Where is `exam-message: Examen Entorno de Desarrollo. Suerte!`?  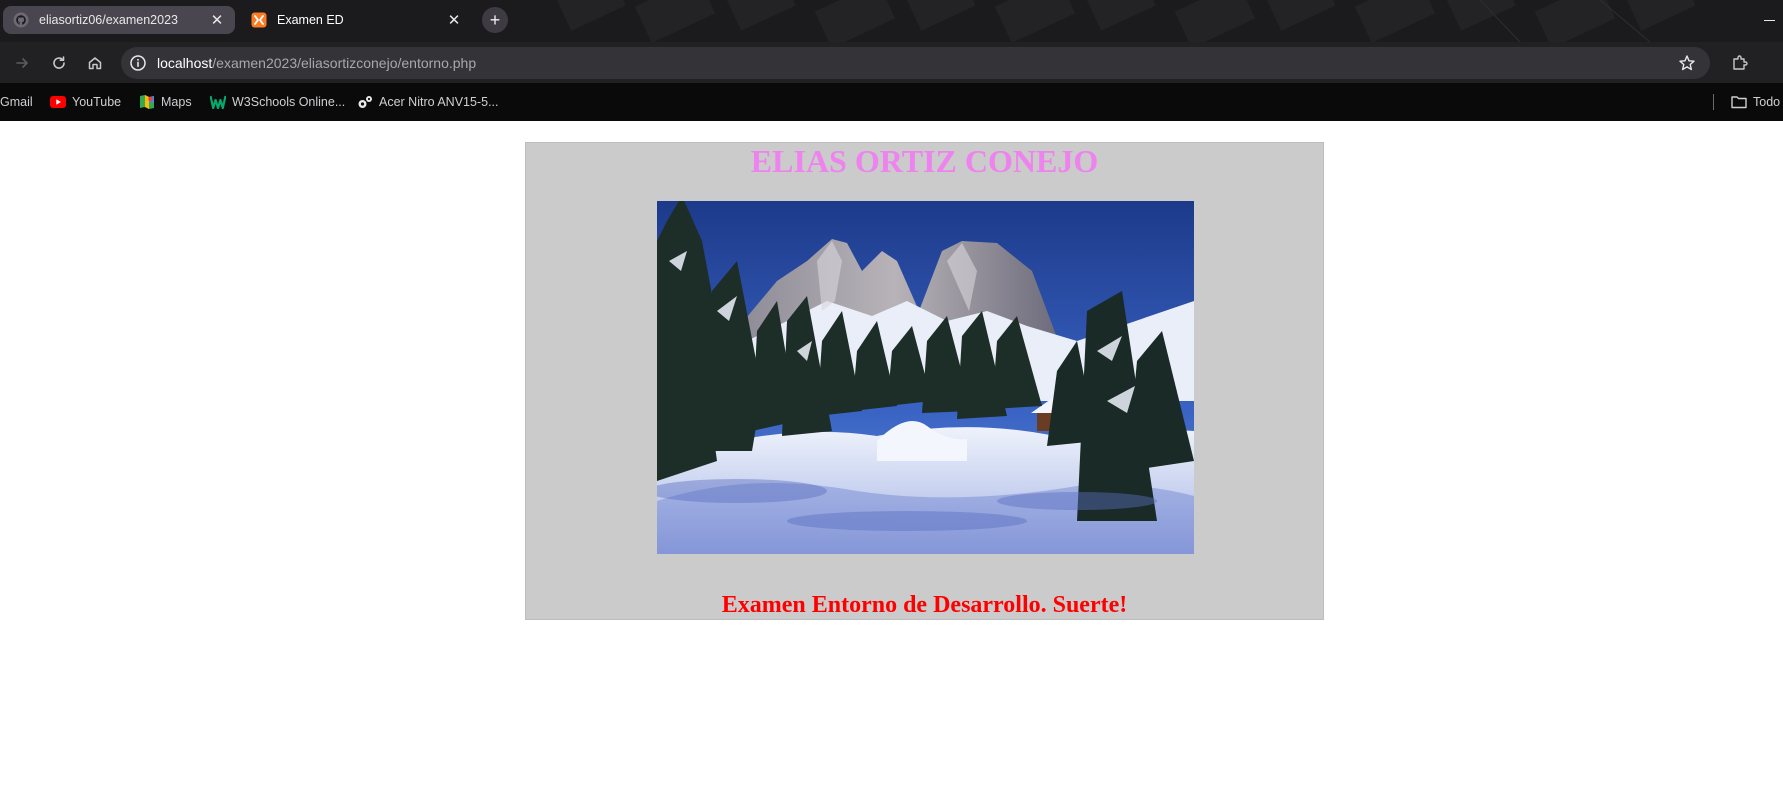
exam-message: Examen Entorno de Desarrollo. Suerte! is located at coordinates (924, 605).